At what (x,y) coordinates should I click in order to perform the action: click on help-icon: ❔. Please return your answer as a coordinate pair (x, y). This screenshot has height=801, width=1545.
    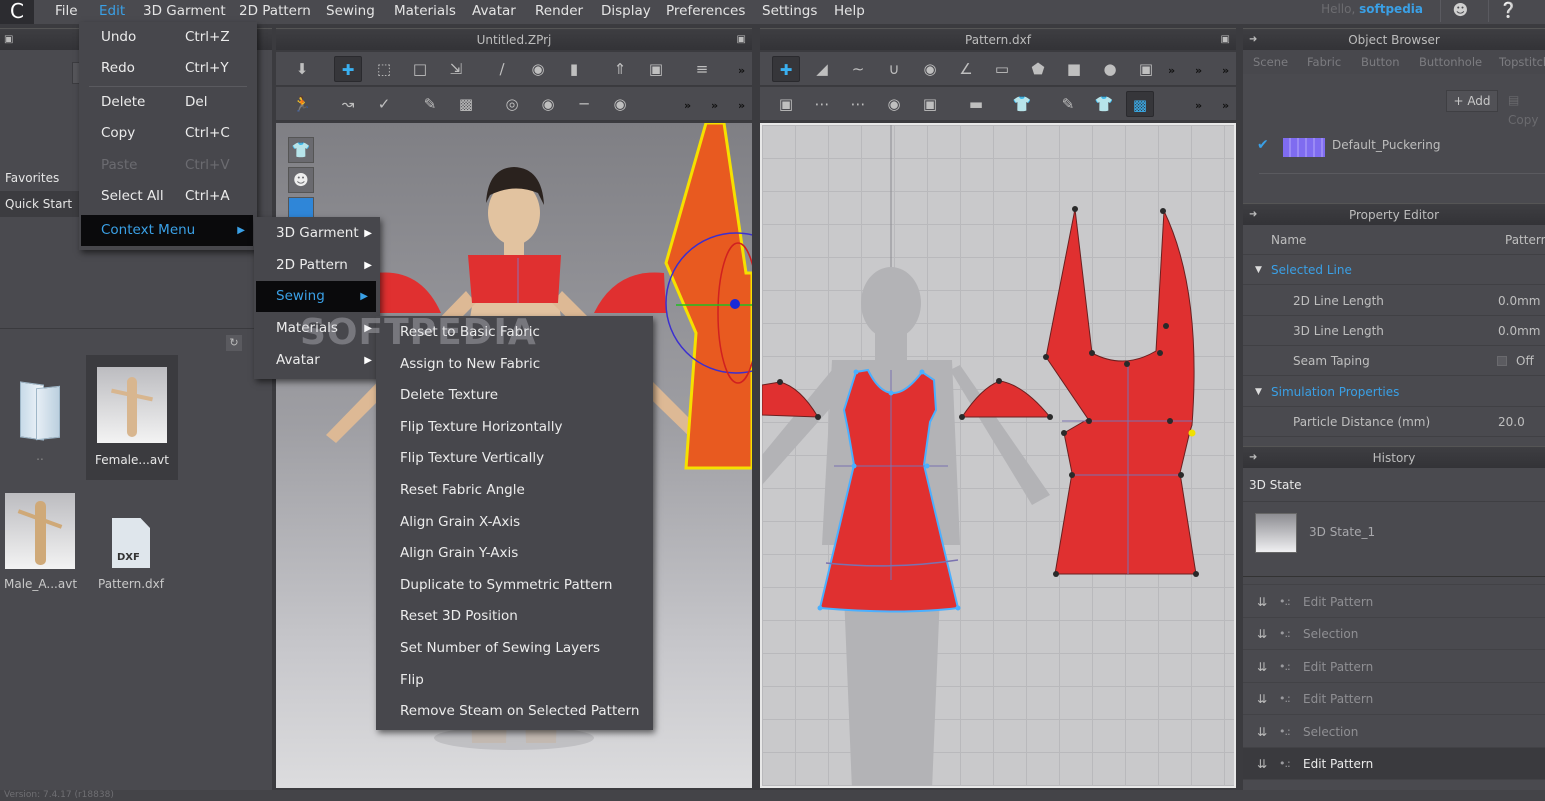
    Looking at the image, I should click on (1508, 11).